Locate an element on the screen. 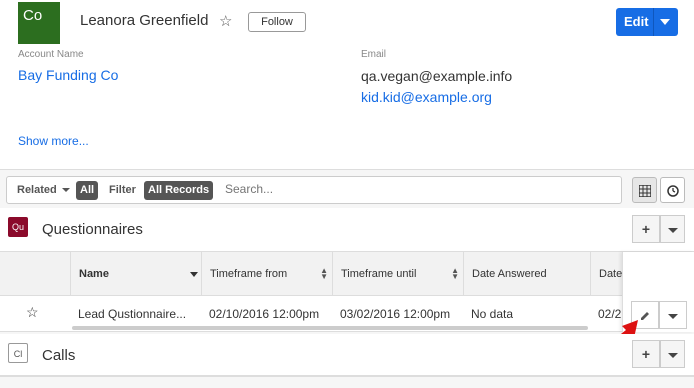  filter-all-records-pill: All Records is located at coordinates (179, 190).